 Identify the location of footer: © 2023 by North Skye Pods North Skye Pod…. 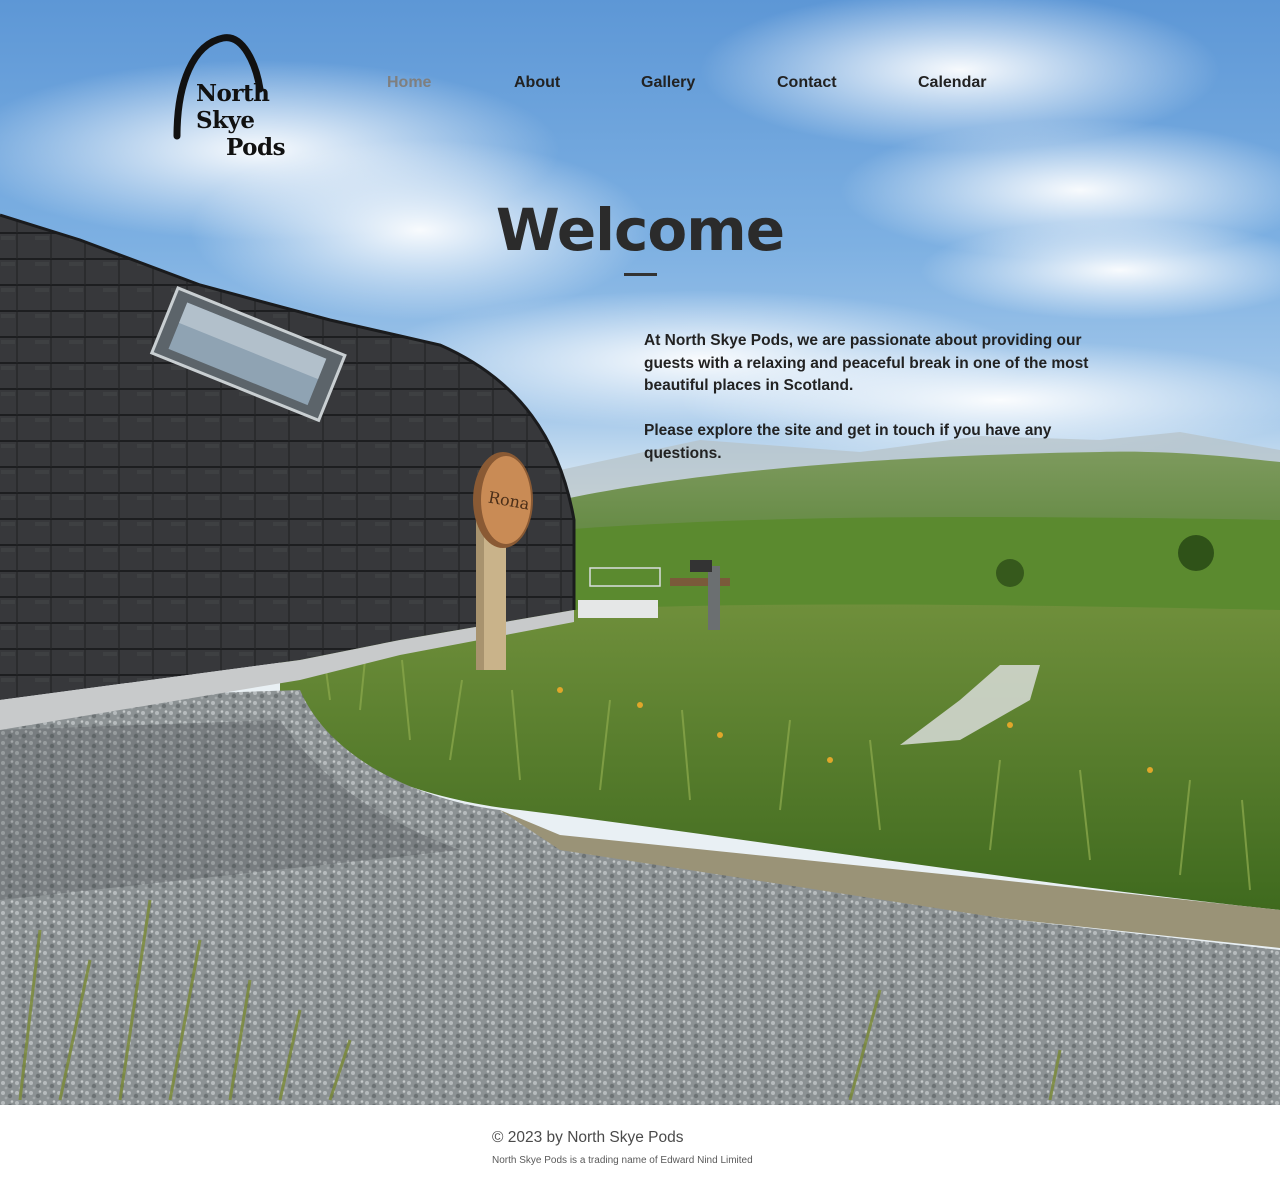
(640, 1148).